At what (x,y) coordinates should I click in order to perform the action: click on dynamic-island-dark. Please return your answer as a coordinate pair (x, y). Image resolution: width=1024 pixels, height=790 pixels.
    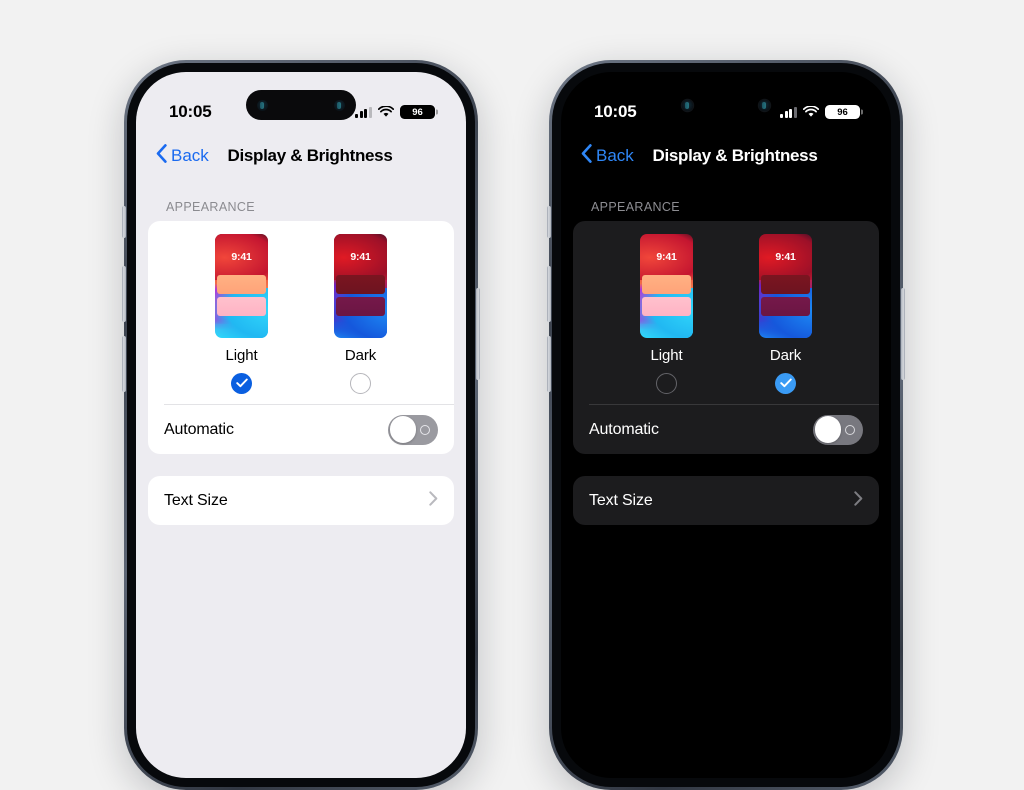
    Looking at the image, I should click on (726, 105).